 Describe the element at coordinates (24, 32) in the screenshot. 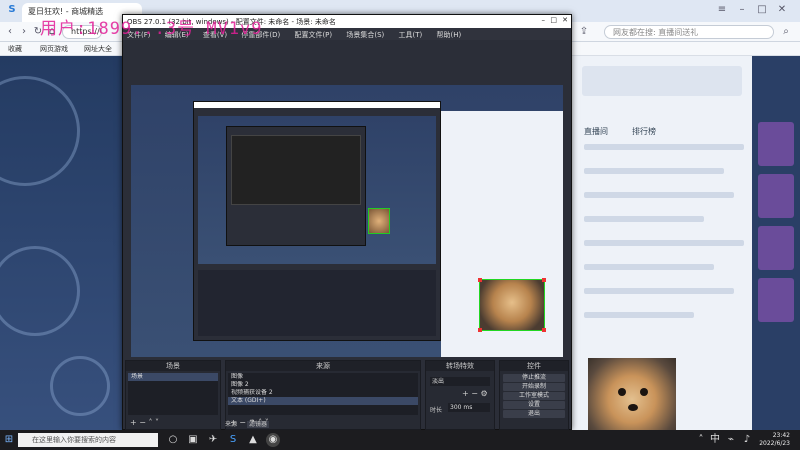

I see `forward-icon: ›` at that location.